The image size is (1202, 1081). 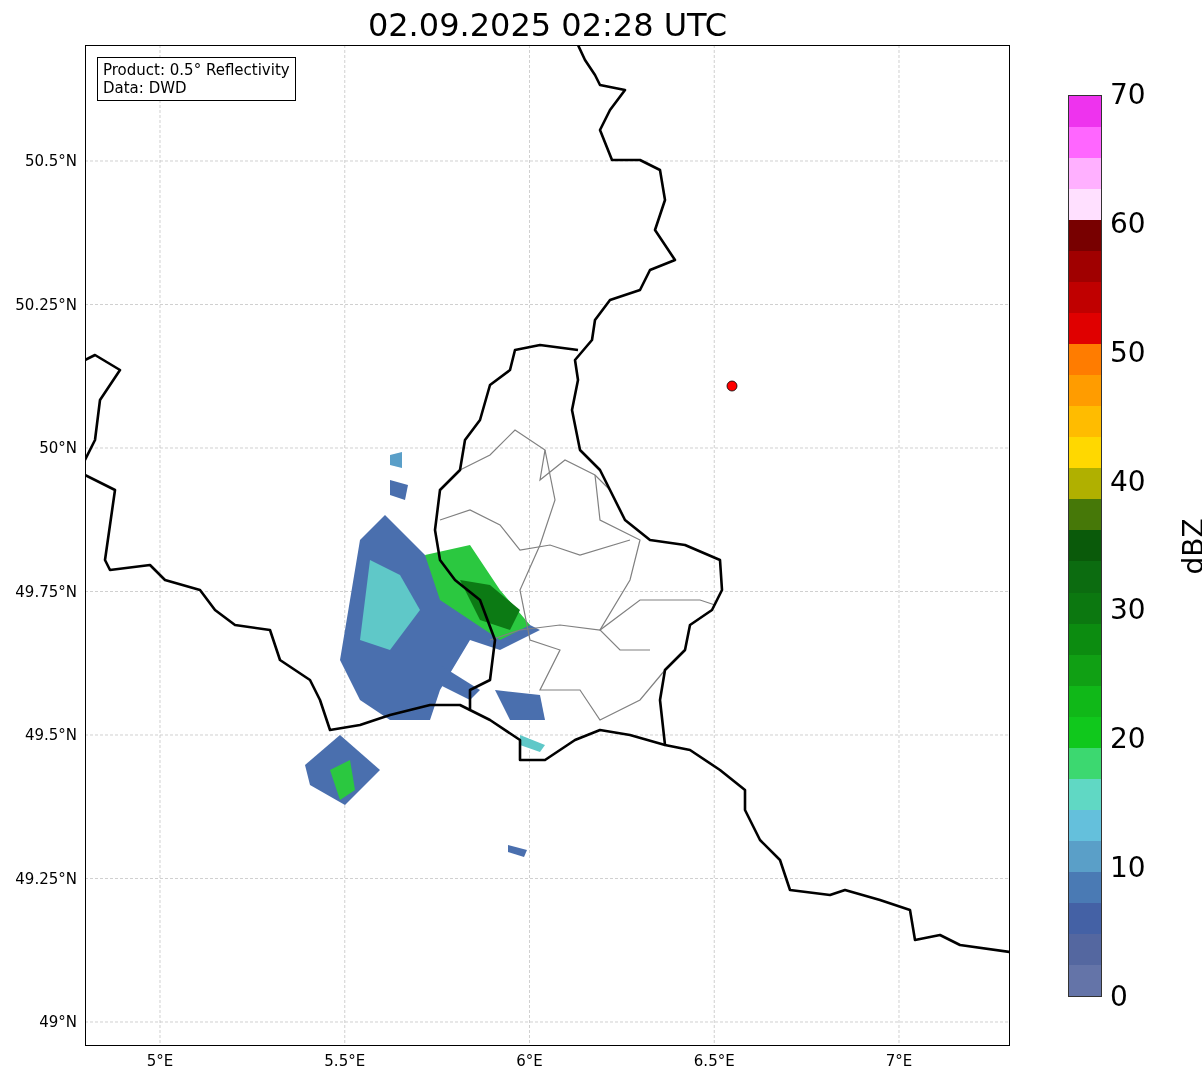 I want to click on info-text: Data: DWD, so click(x=145, y=88).